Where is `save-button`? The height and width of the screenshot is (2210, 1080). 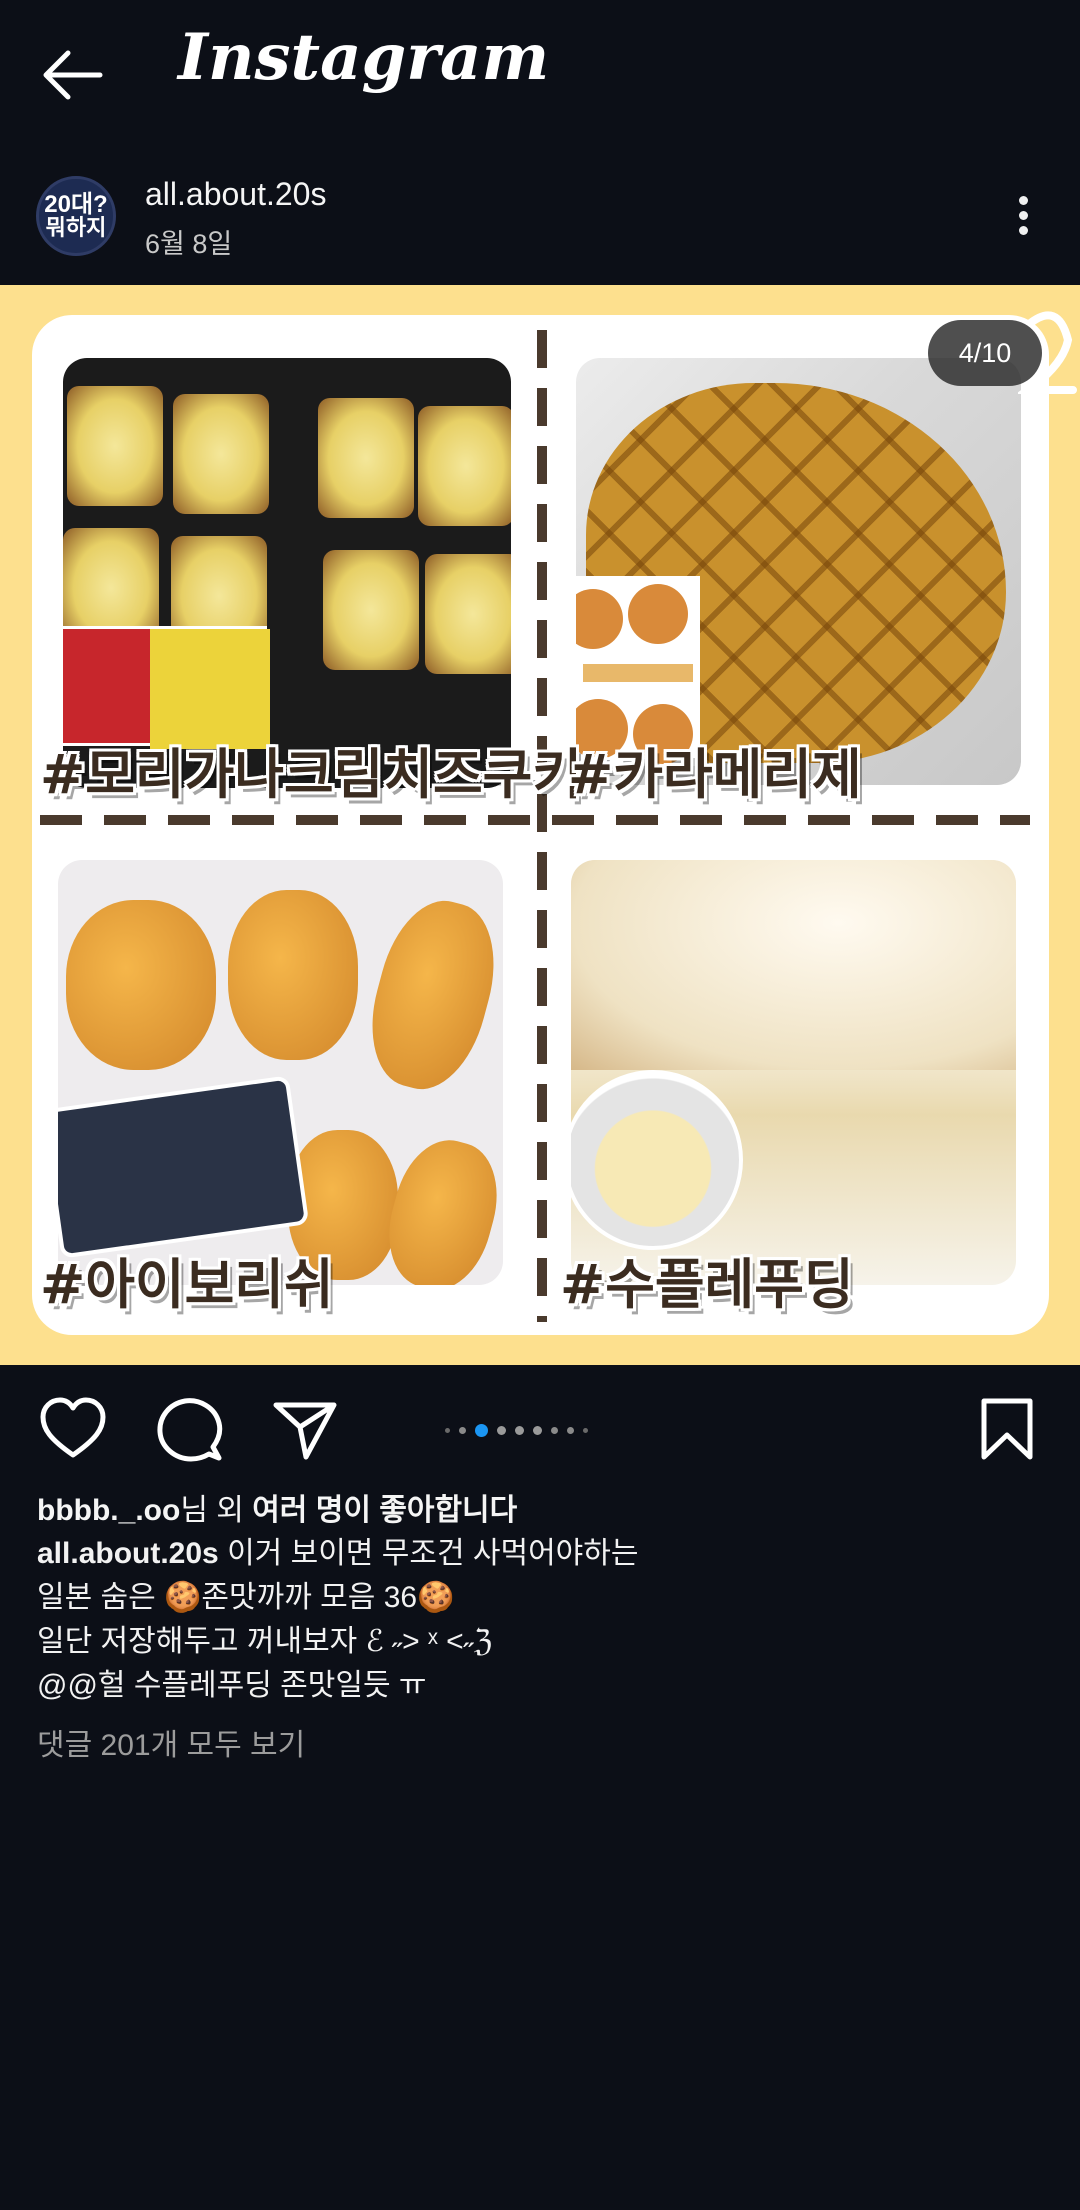
save-button is located at coordinates (1007, 1430).